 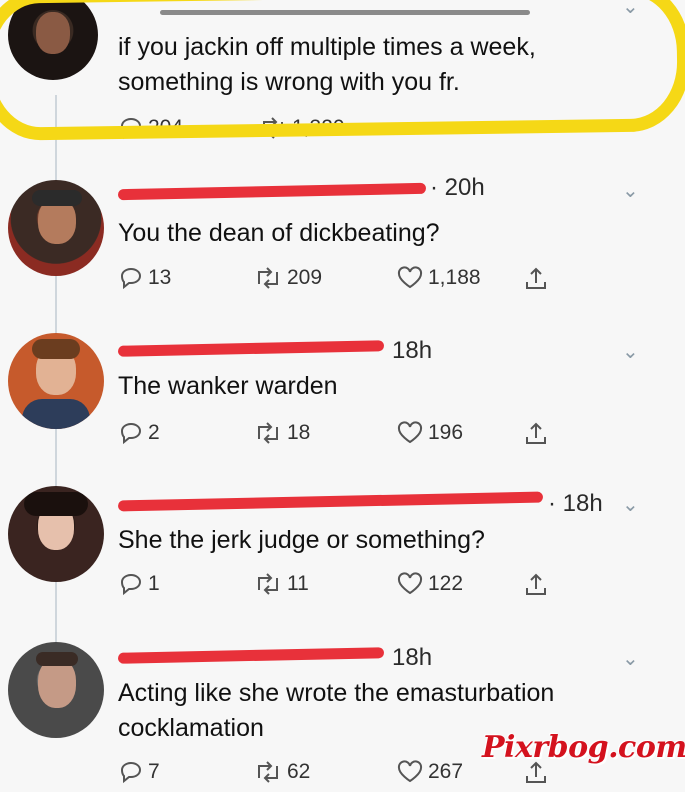 I want to click on like-button: 196, so click(x=429, y=433).